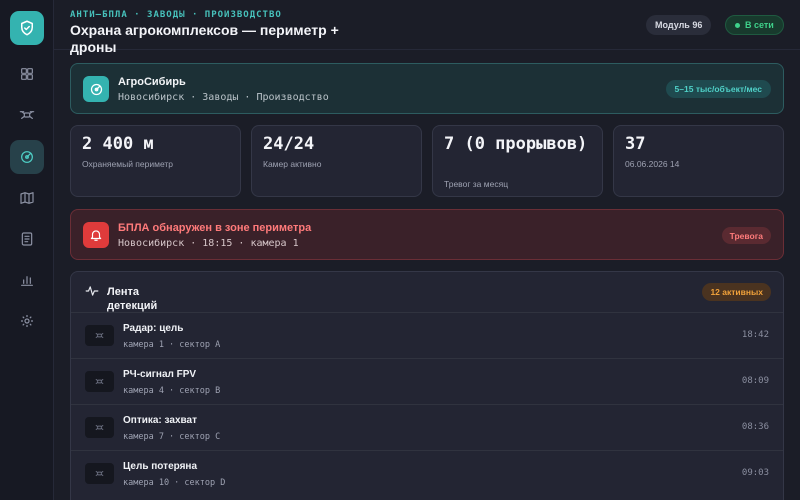 This screenshot has width=800, height=500. Describe the element at coordinates (427, 381) in the screenshot. I see `feed-row: РЧ-сигнал FPV камера 4 · сектор B 08:09` at that location.